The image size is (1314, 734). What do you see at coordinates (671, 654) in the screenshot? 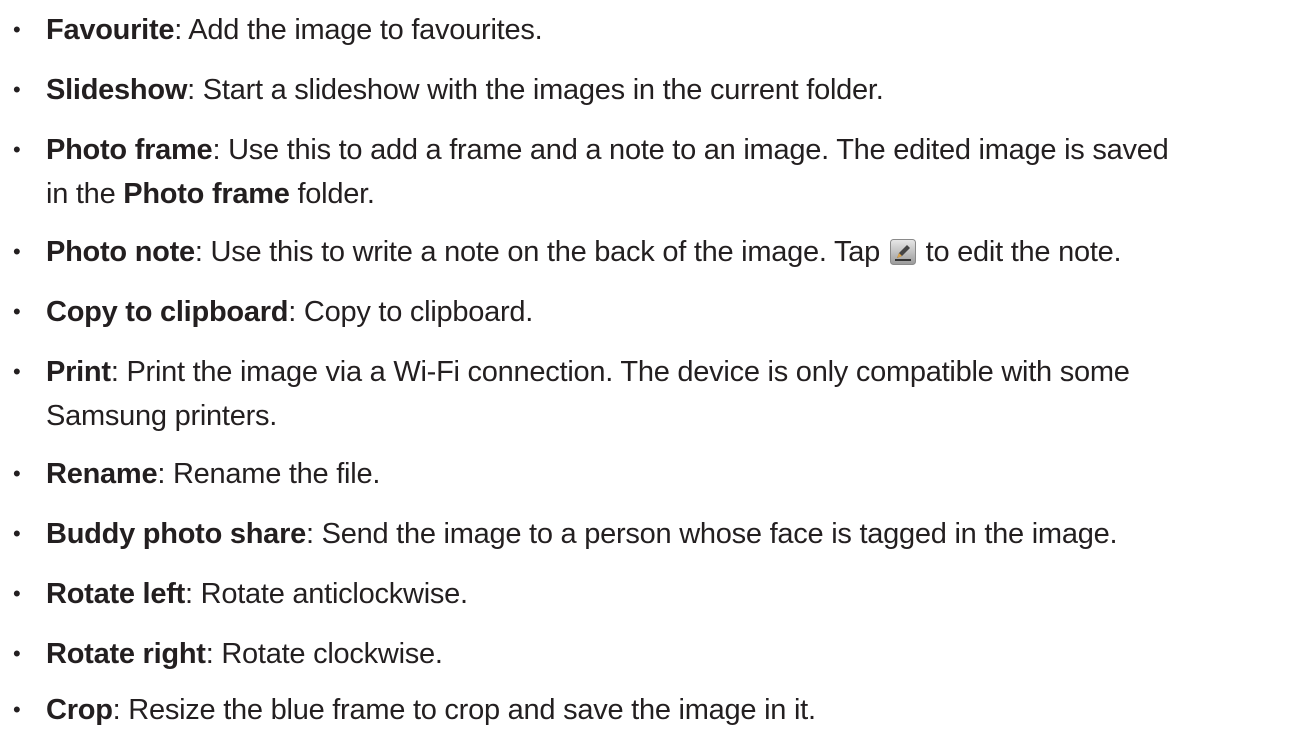
I see `item-text: Rotate right: Rotate clockwise.` at bounding box center [671, 654].